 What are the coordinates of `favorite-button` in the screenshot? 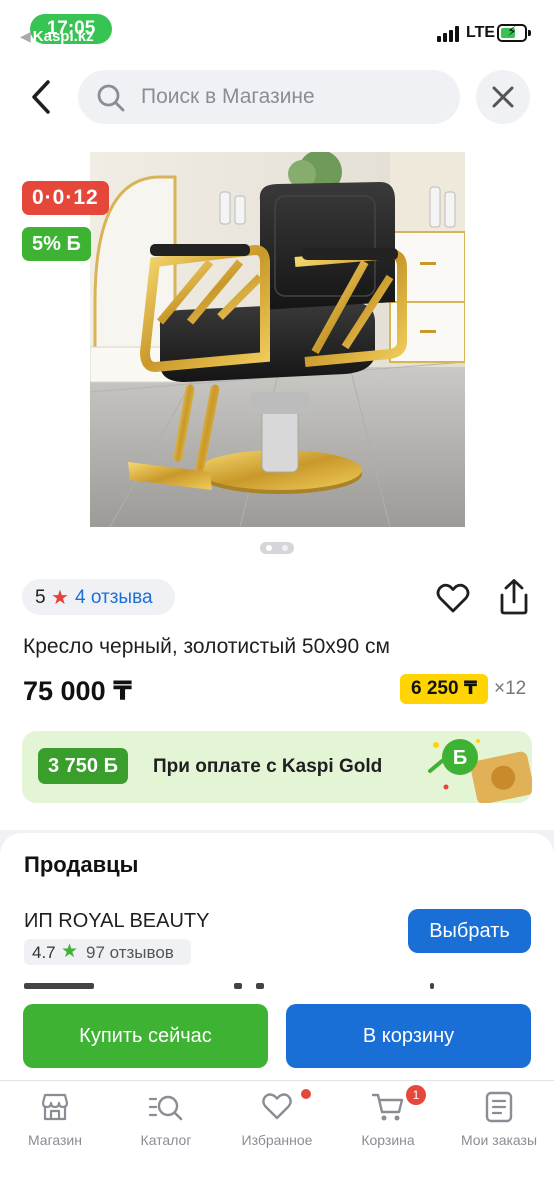 It's located at (453, 598).